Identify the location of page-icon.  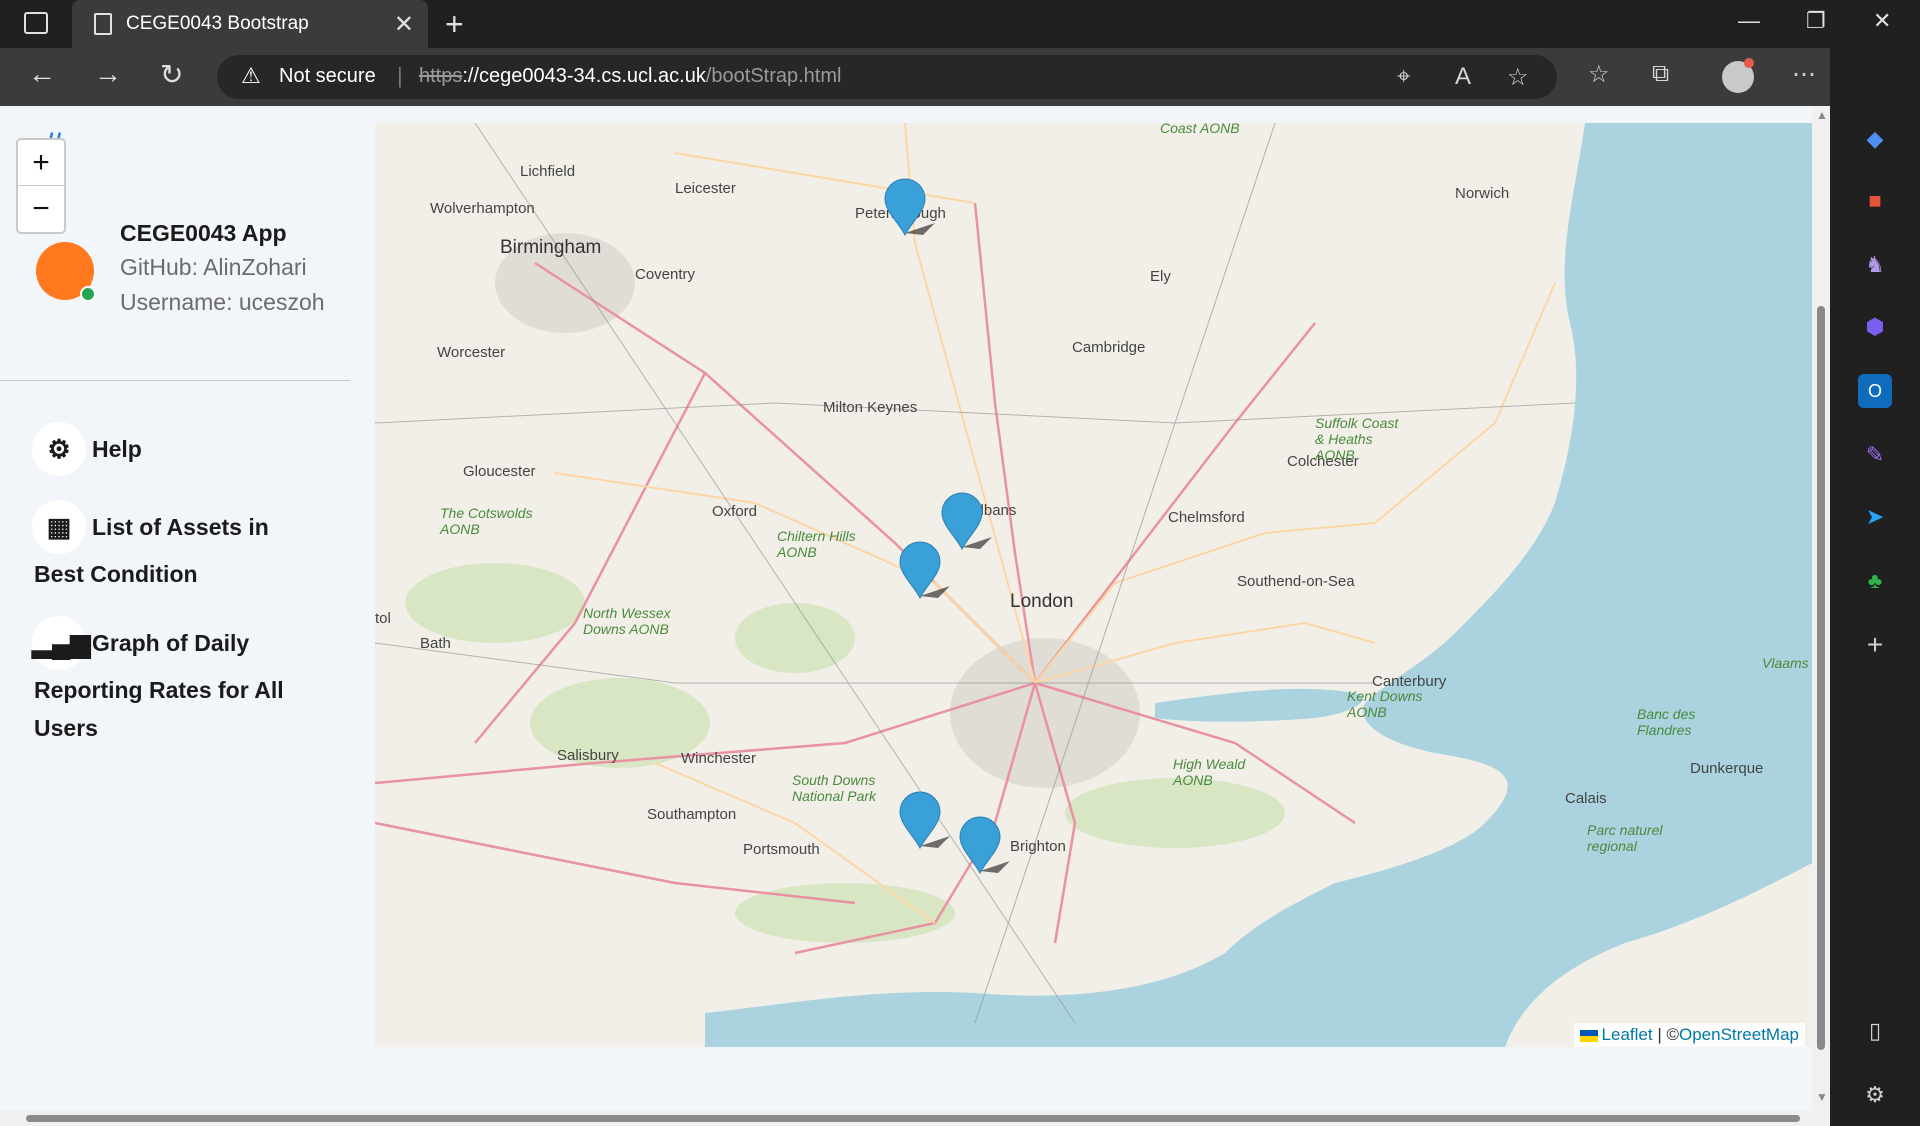
(103, 24).